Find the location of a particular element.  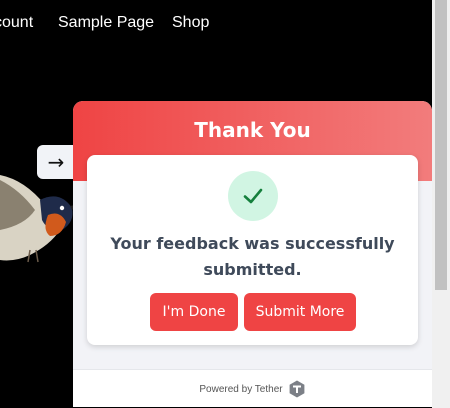

done-button: I'm Done is located at coordinates (194, 312).